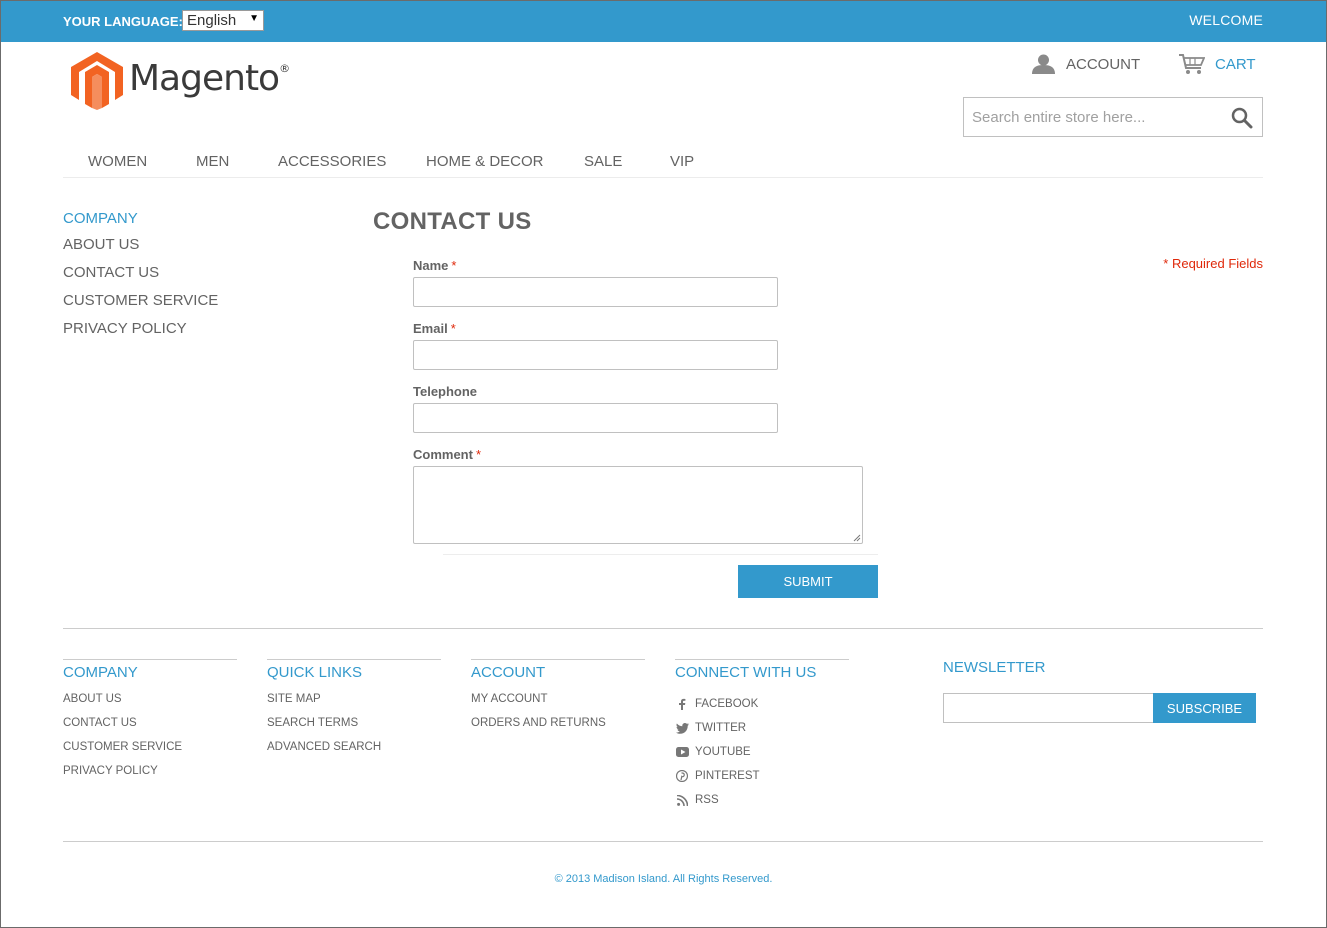  Describe the element at coordinates (762, 728) in the screenshot. I see `social-link-twitter: TWITTER` at that location.